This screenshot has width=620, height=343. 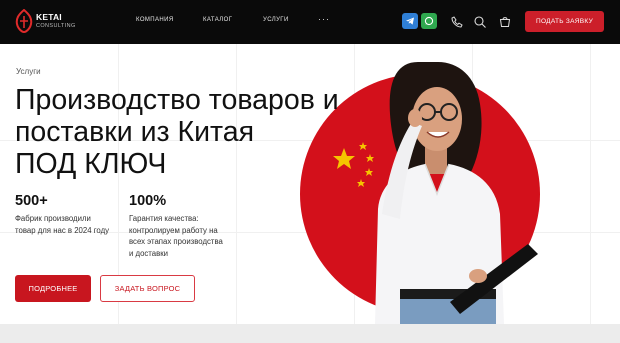 What do you see at coordinates (53, 288) in the screenshot?
I see `more-button: ПОДРОБНЕЕ` at bounding box center [53, 288].